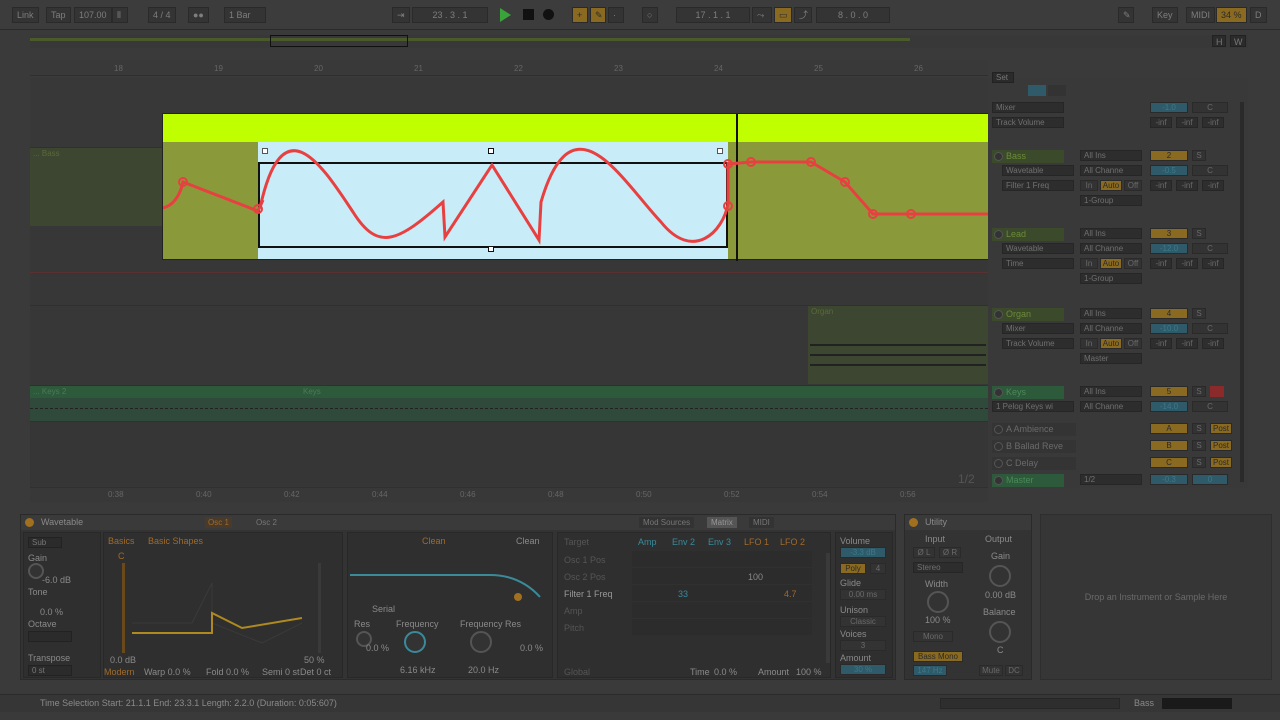  I want to click on master-param-select: Track Volume, so click(1028, 122).